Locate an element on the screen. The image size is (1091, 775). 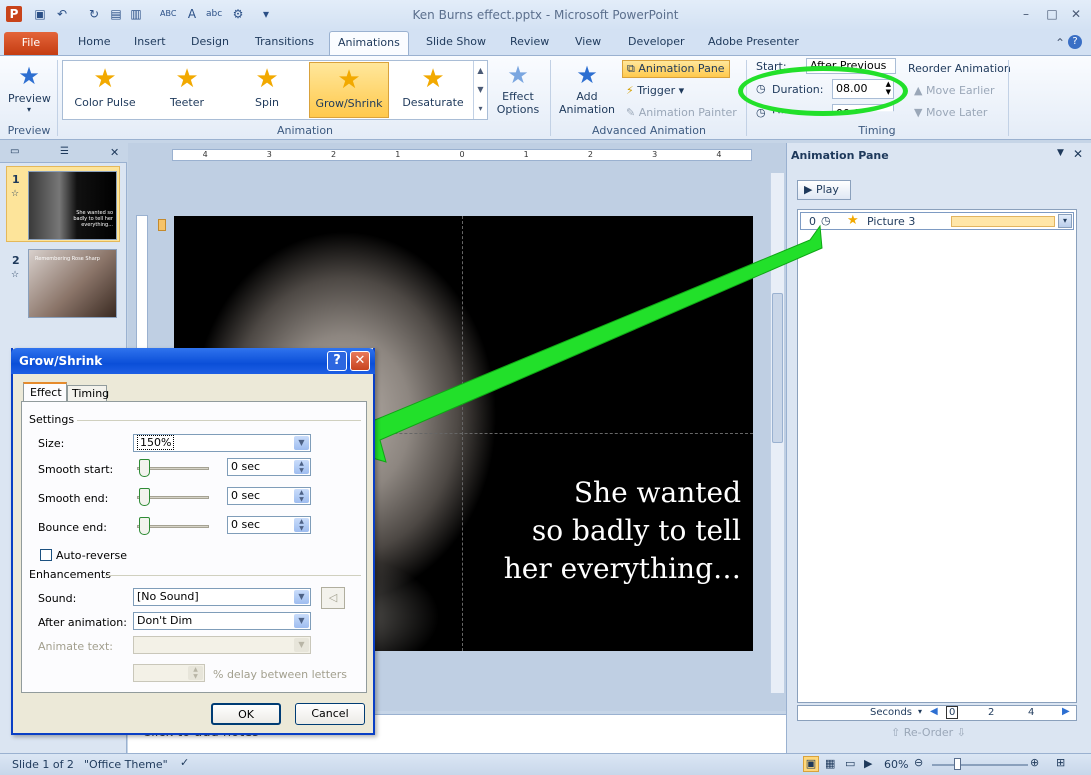
sound-select: [No Sound] ▼ is located at coordinates (222, 597).